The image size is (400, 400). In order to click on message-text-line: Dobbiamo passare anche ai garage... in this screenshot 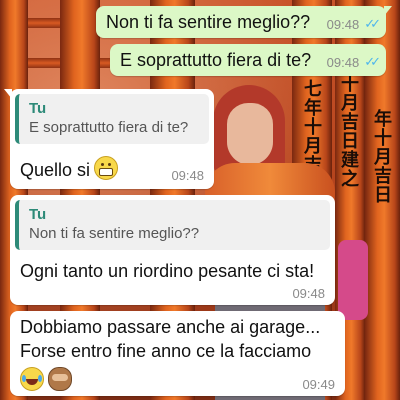, I will do `click(170, 327)`.